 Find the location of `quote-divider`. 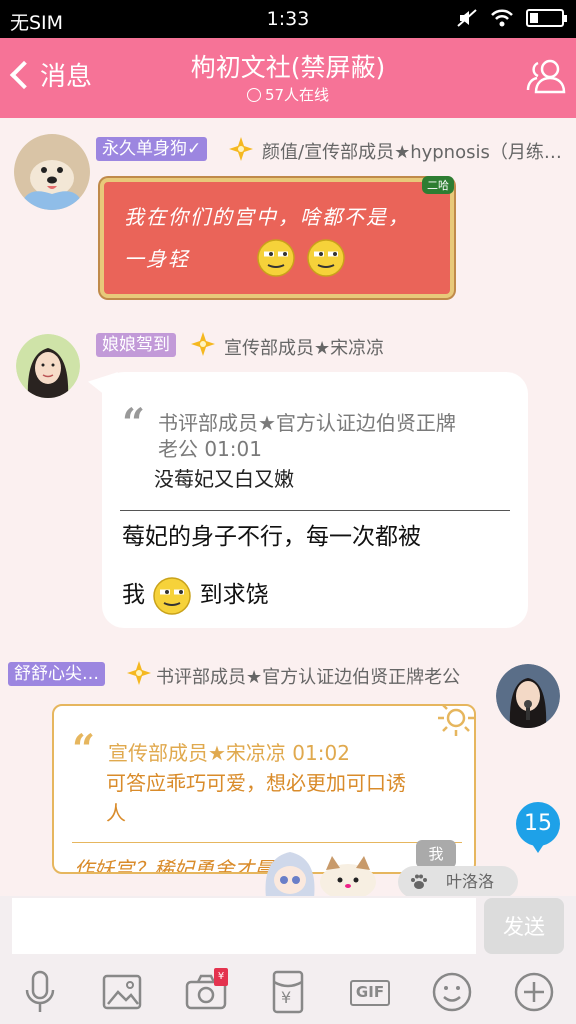

quote-divider is located at coordinates (267, 842).